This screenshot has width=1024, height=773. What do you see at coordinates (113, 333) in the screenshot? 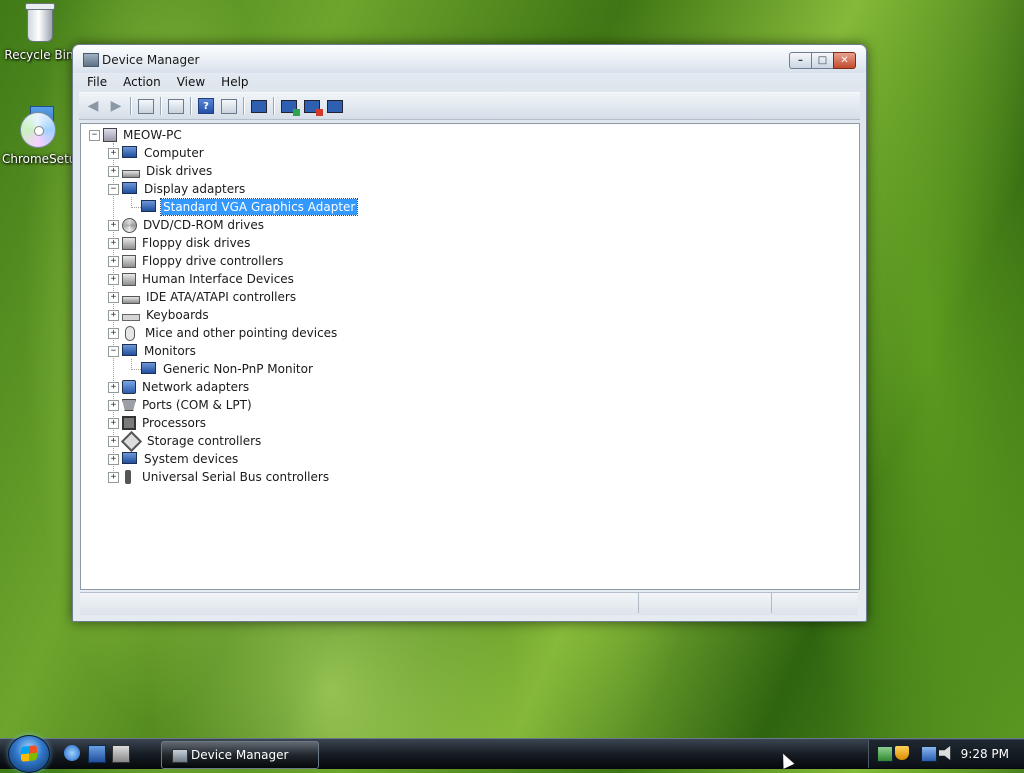
I see `expand-toggle-mice: +` at bounding box center [113, 333].